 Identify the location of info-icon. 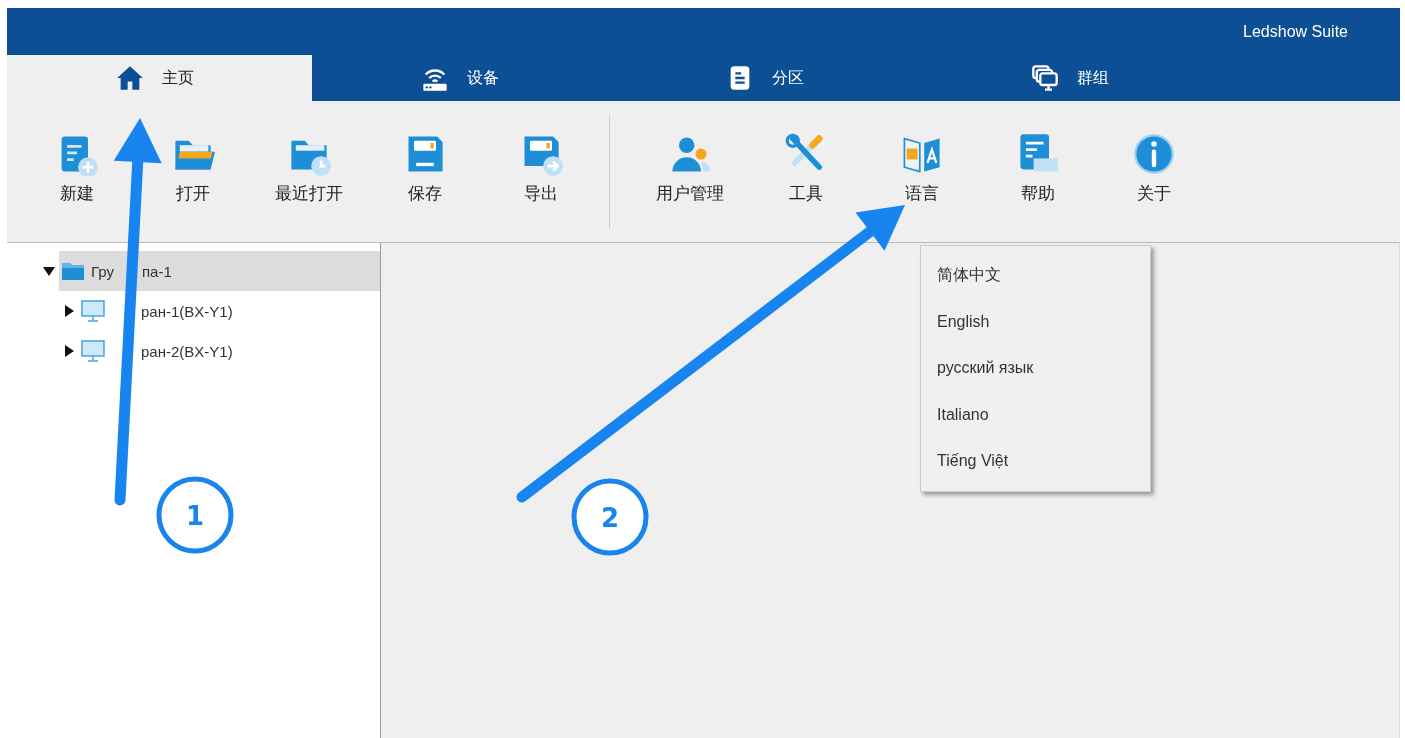
(1154, 154).